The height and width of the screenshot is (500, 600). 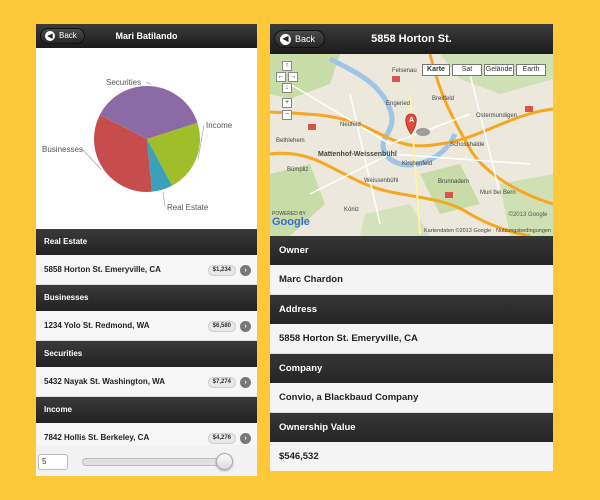 What do you see at coordinates (467, 70) in the screenshot?
I see `map-type-sat: Sat` at bounding box center [467, 70].